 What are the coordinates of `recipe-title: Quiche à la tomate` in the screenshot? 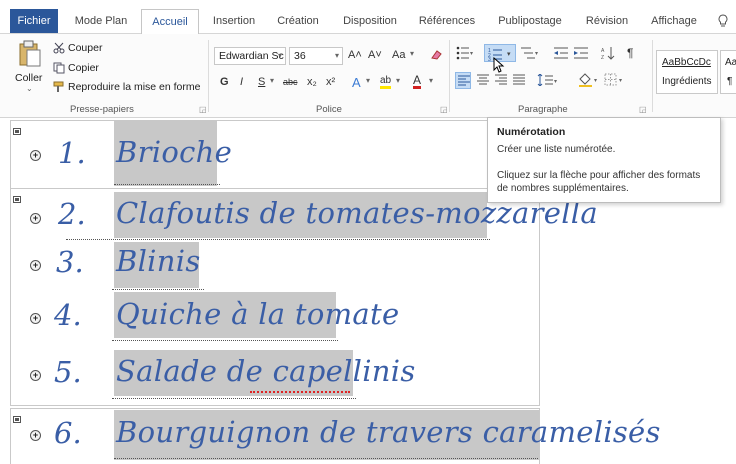 It's located at (257, 314).